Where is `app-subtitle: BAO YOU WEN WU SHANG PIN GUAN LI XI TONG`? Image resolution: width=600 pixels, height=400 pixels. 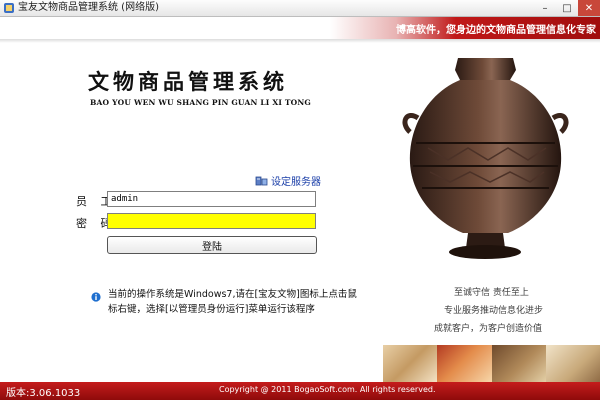
app-subtitle: BAO YOU WEN WU SHANG PIN GUAN LI XI TONG is located at coordinates (201, 102).